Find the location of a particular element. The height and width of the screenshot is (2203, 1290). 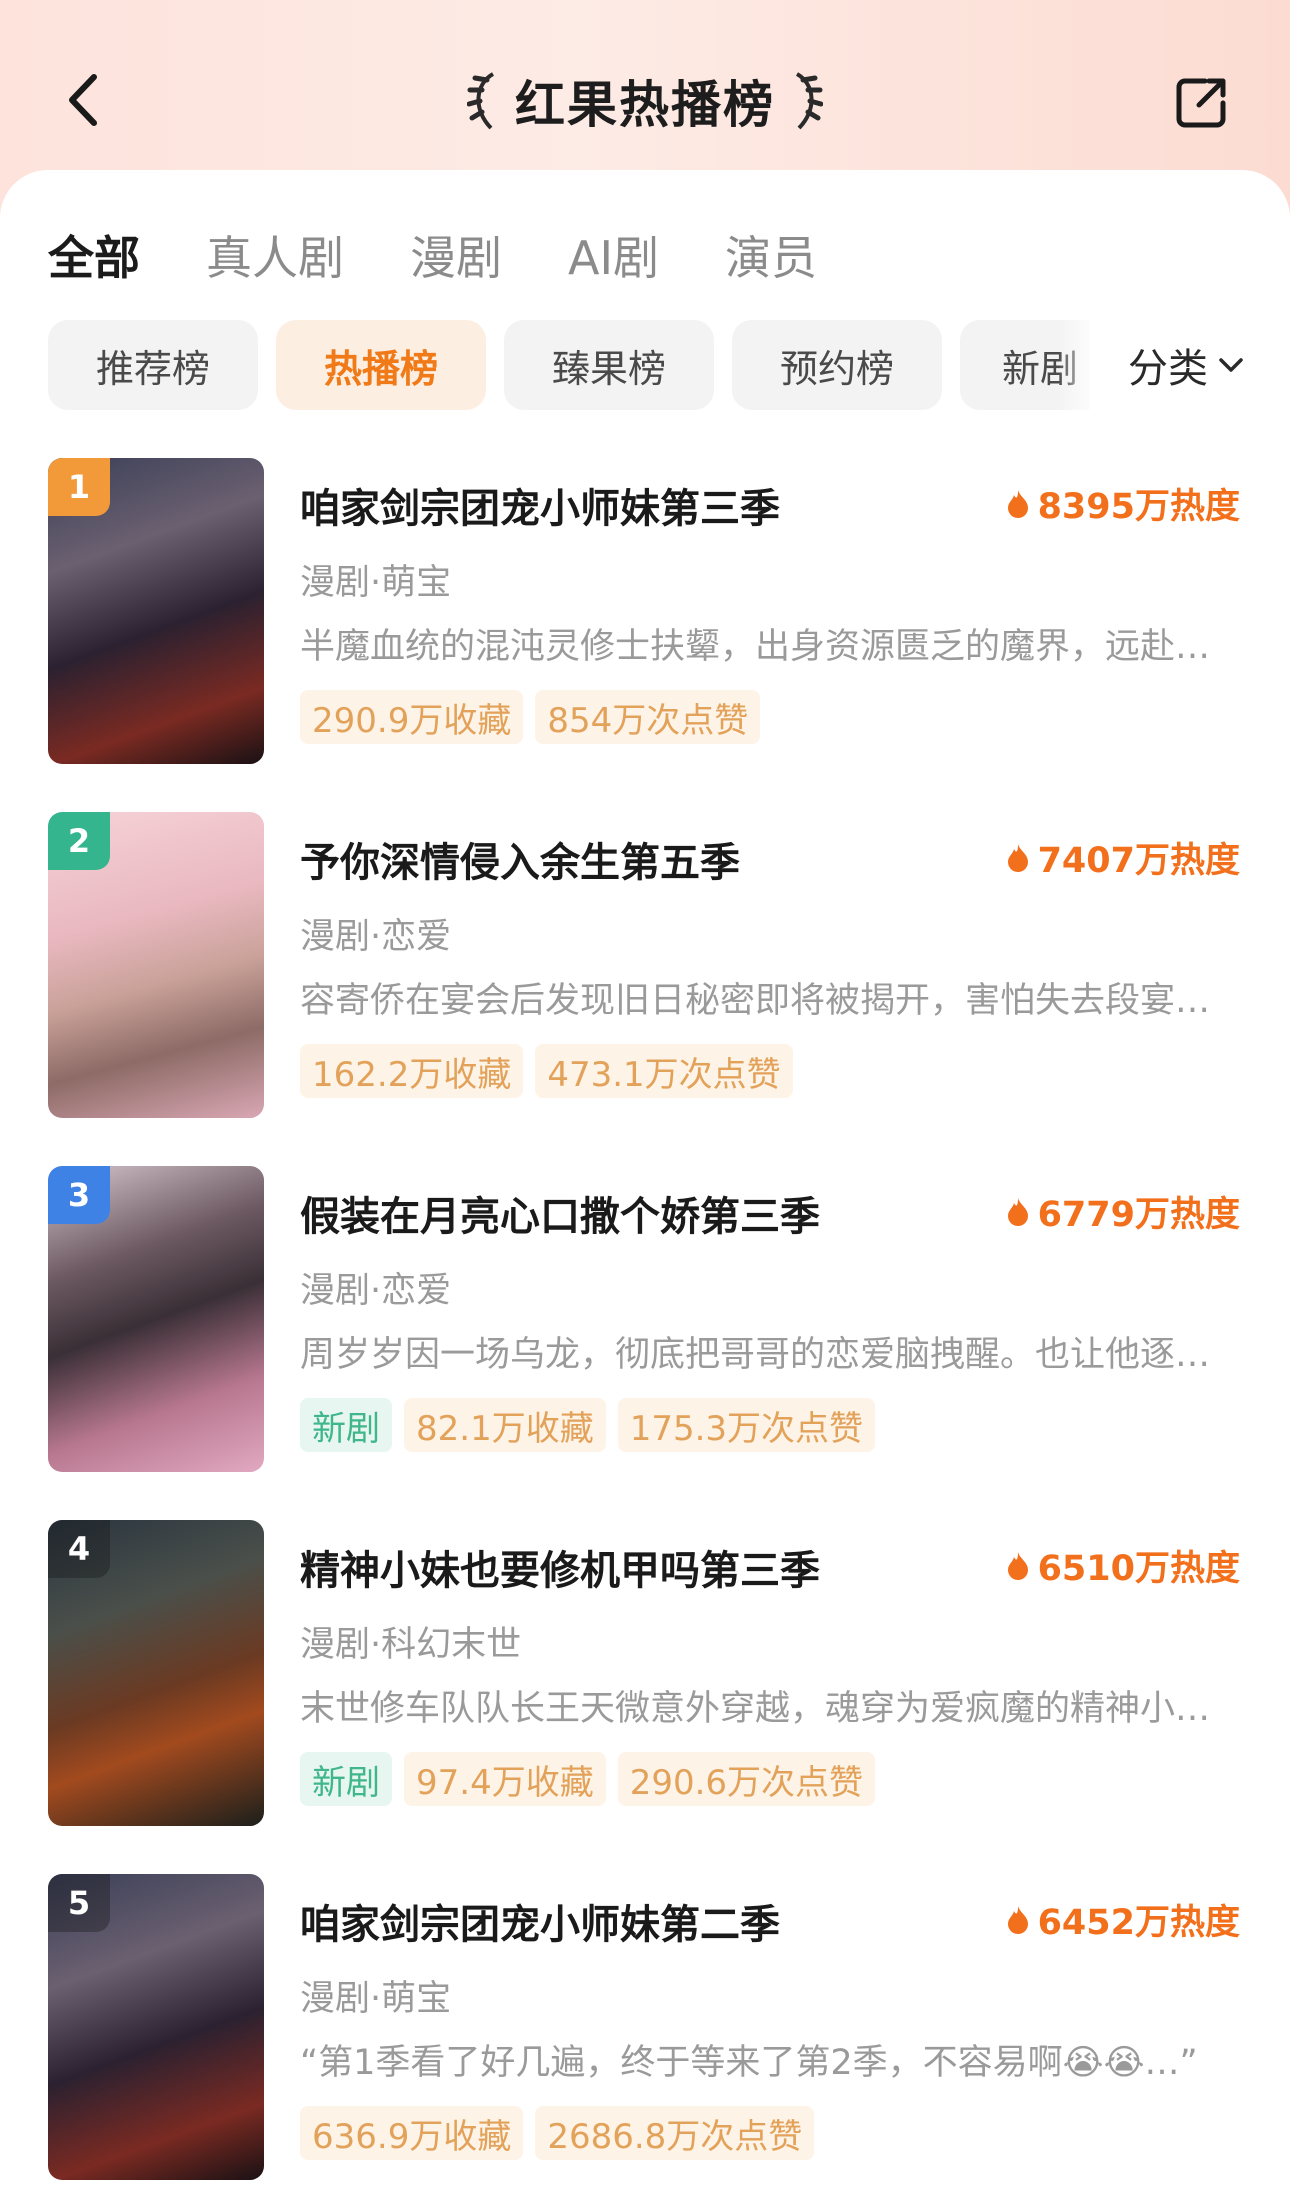

item-tags: 新剧 82.1万收藏 175.3万次点赞 is located at coordinates (588, 1425).